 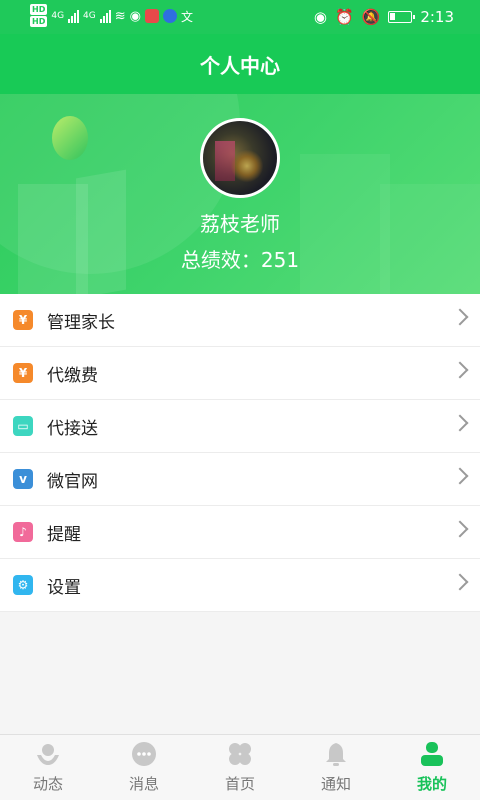 What do you see at coordinates (432, 767) in the screenshot?
I see `tab-mine: 我的` at bounding box center [432, 767].